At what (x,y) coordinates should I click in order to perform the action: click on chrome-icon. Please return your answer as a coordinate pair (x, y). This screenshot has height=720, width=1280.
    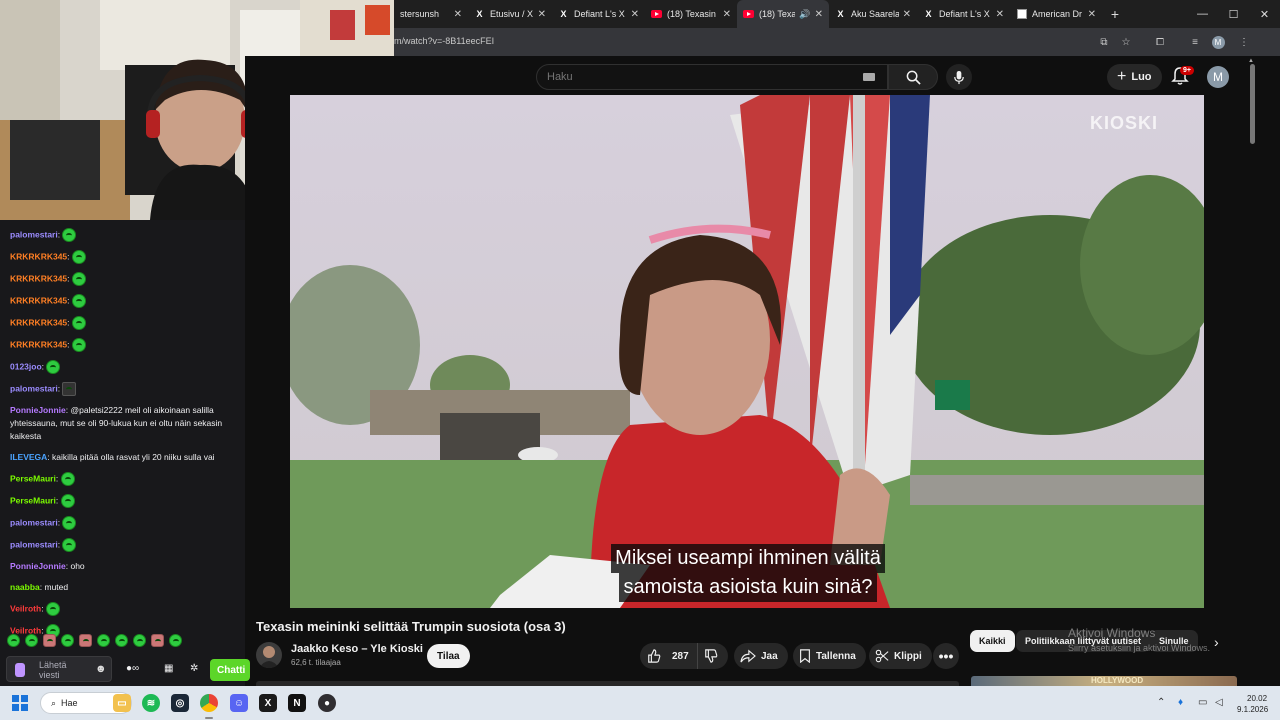
    Looking at the image, I should click on (209, 703).